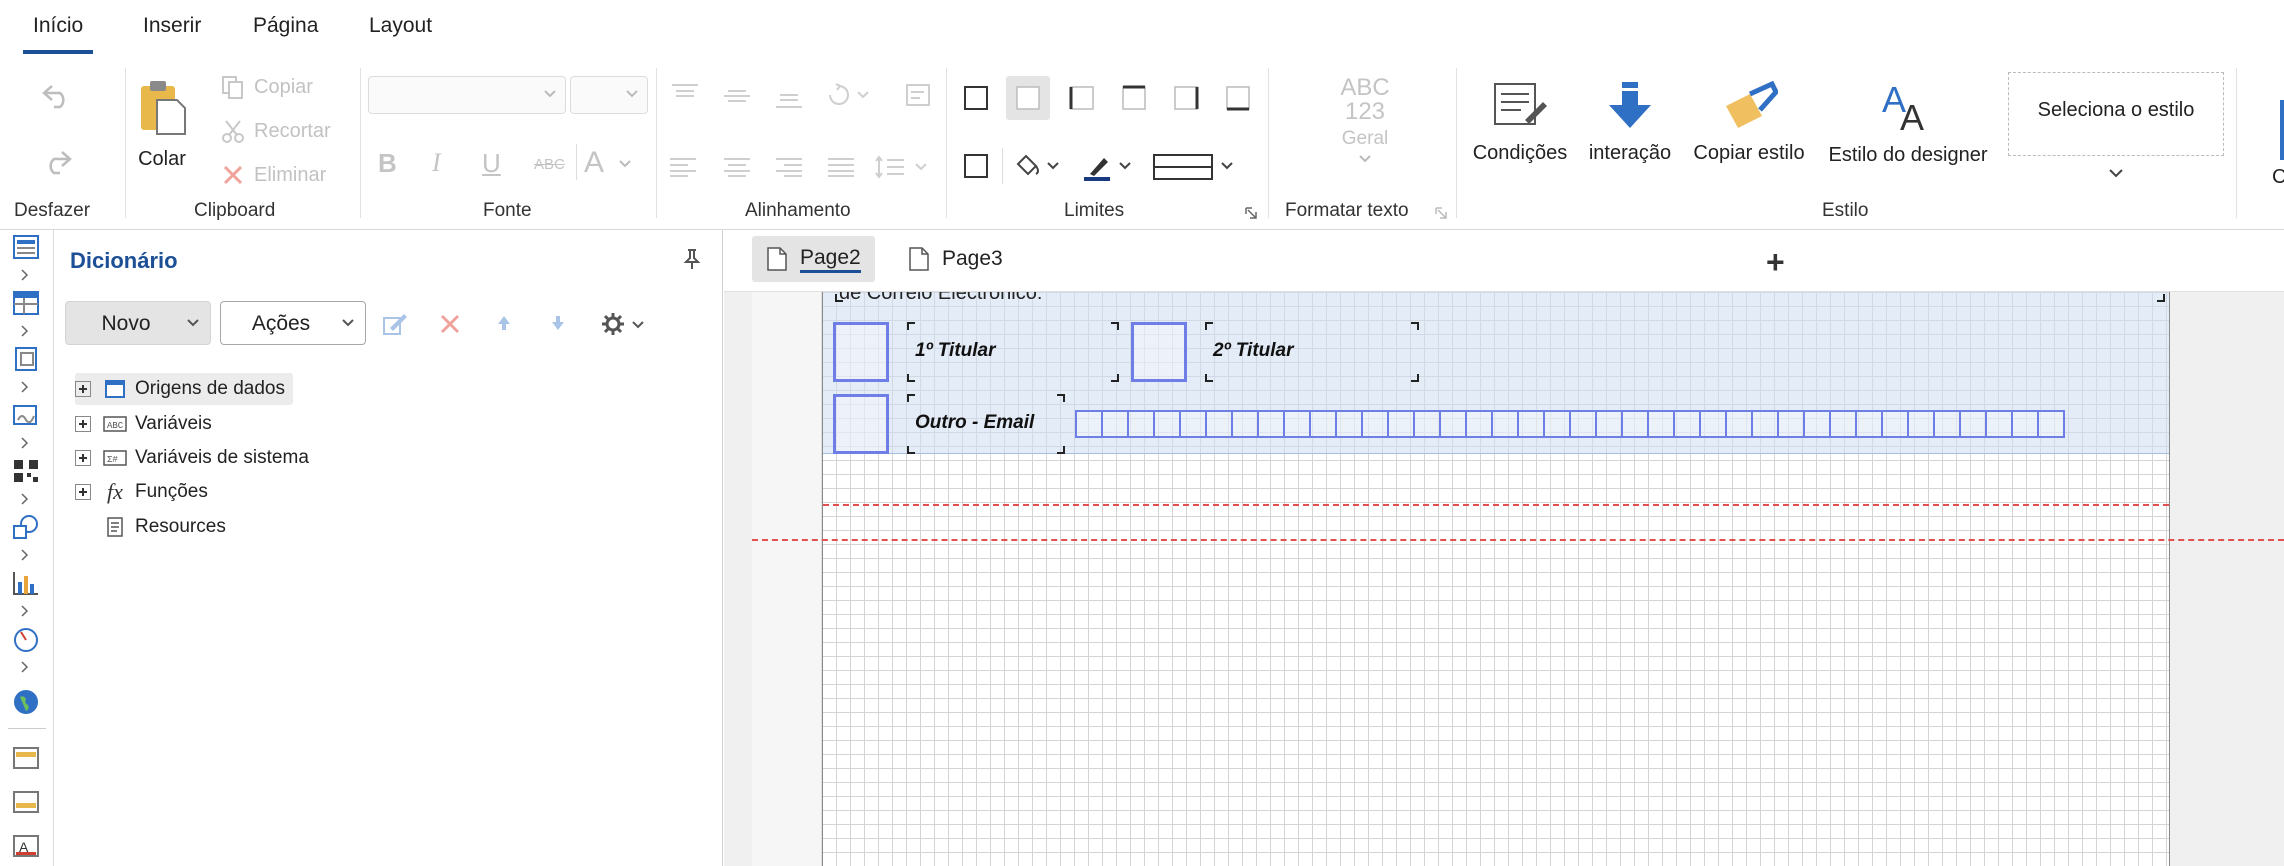 The height and width of the screenshot is (866, 2284). What do you see at coordinates (1630, 122) in the screenshot?
I see `interaction-button: interação` at bounding box center [1630, 122].